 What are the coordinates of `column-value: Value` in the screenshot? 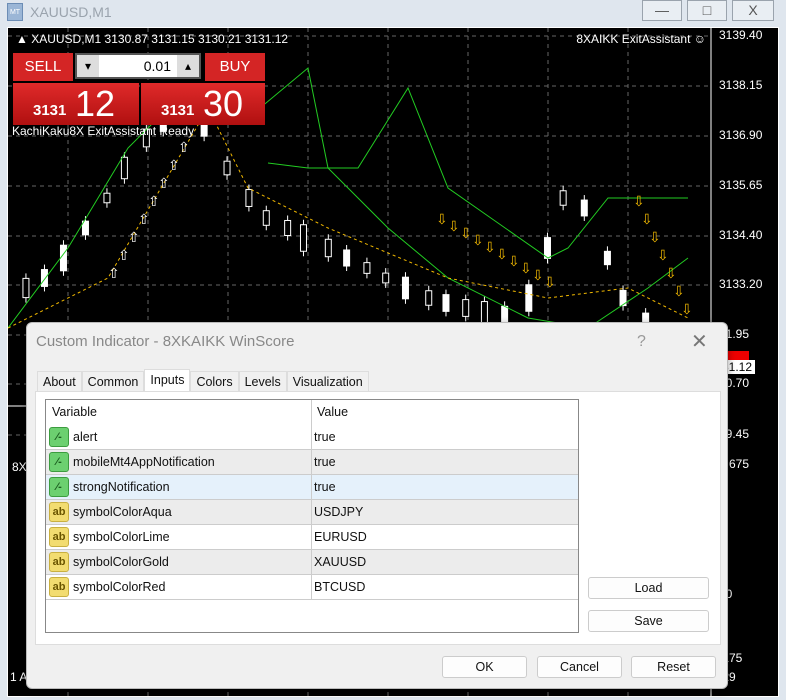 It's located at (333, 412).